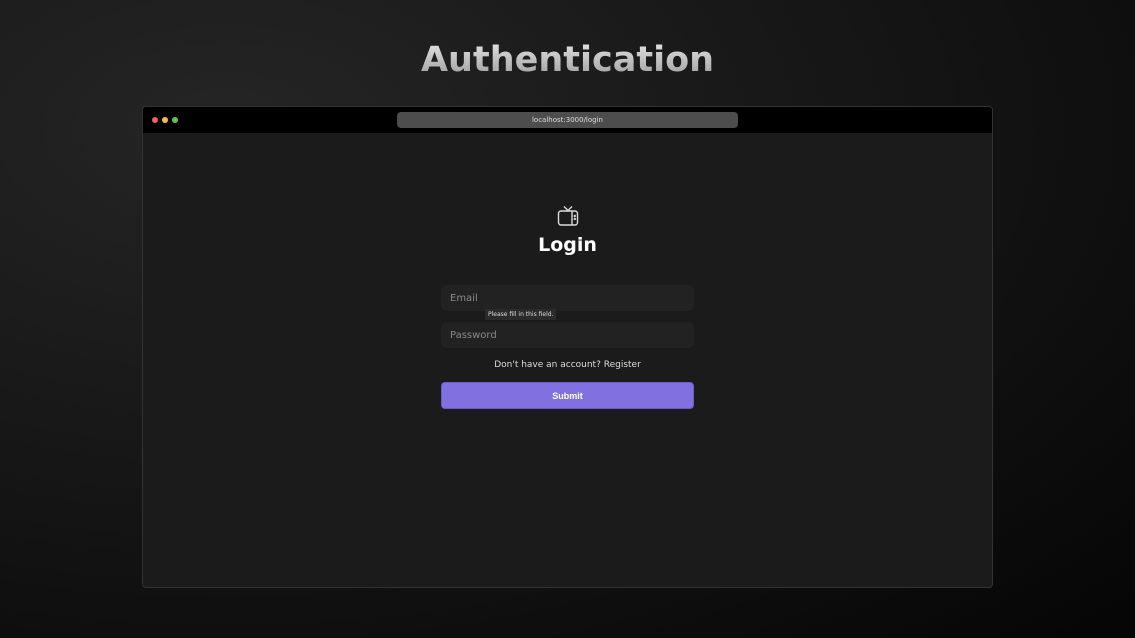  What do you see at coordinates (567, 365) in the screenshot?
I see `register-link: Don't have an account? Register` at bounding box center [567, 365].